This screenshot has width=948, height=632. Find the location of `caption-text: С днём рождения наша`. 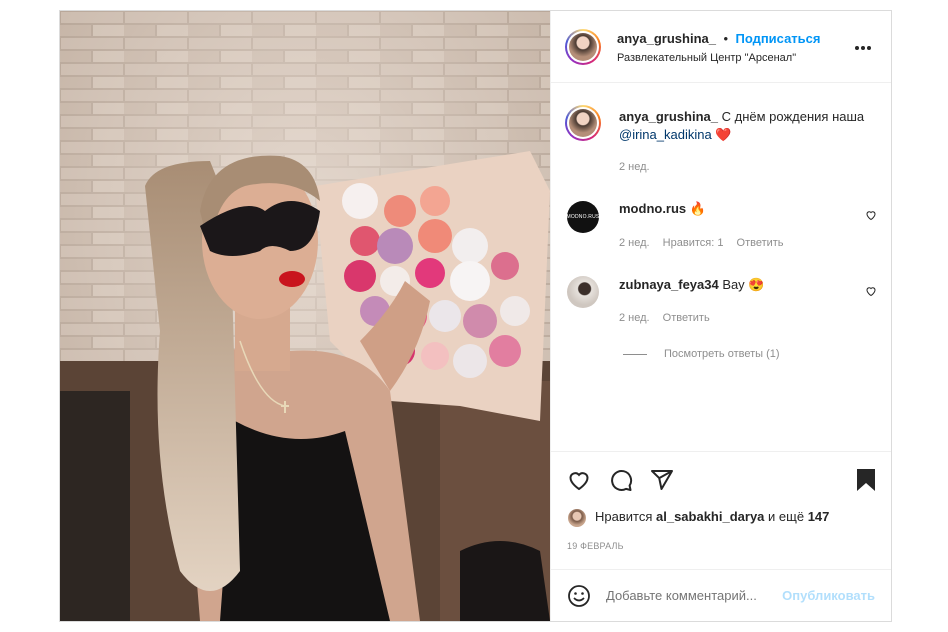

caption-text: С днём рождения наша is located at coordinates (793, 116).